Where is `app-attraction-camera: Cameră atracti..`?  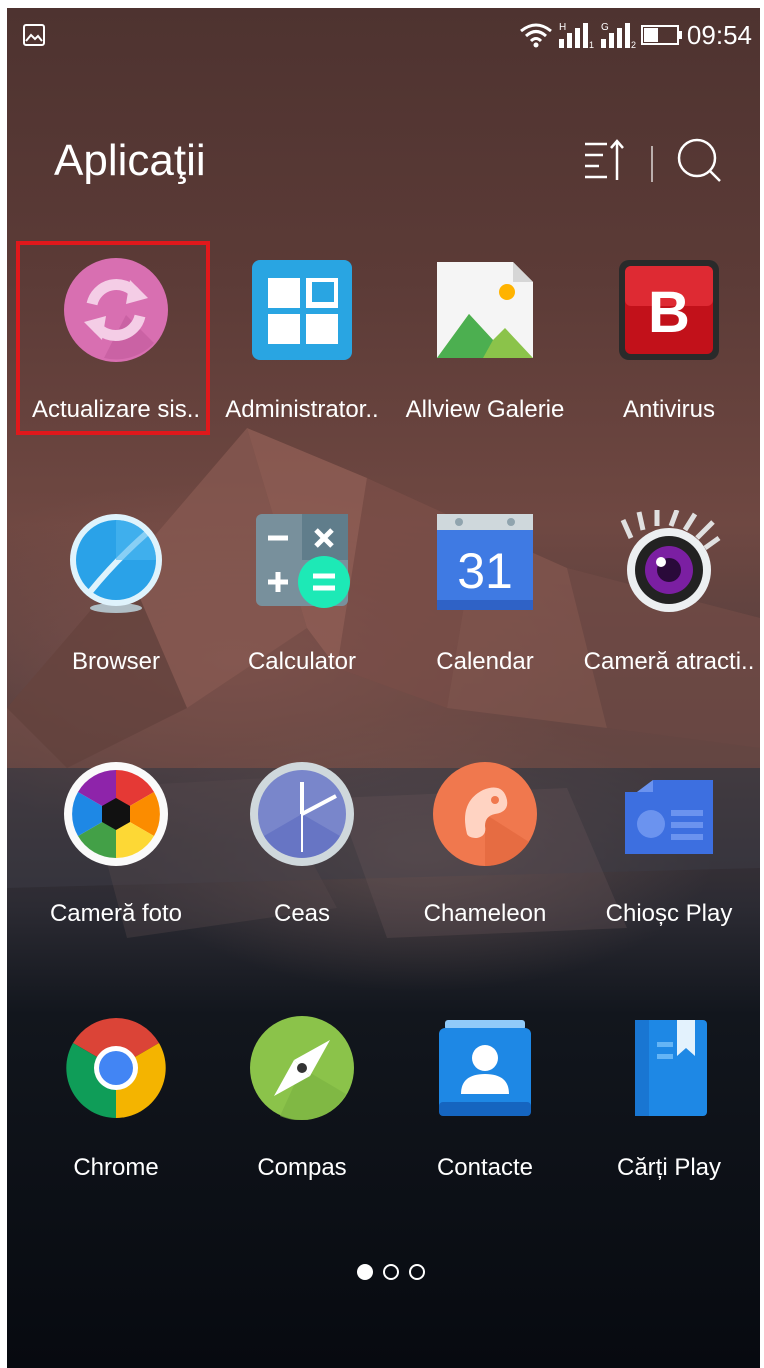
app-attraction-camera: Cameră atracti.. is located at coordinates (668, 630).